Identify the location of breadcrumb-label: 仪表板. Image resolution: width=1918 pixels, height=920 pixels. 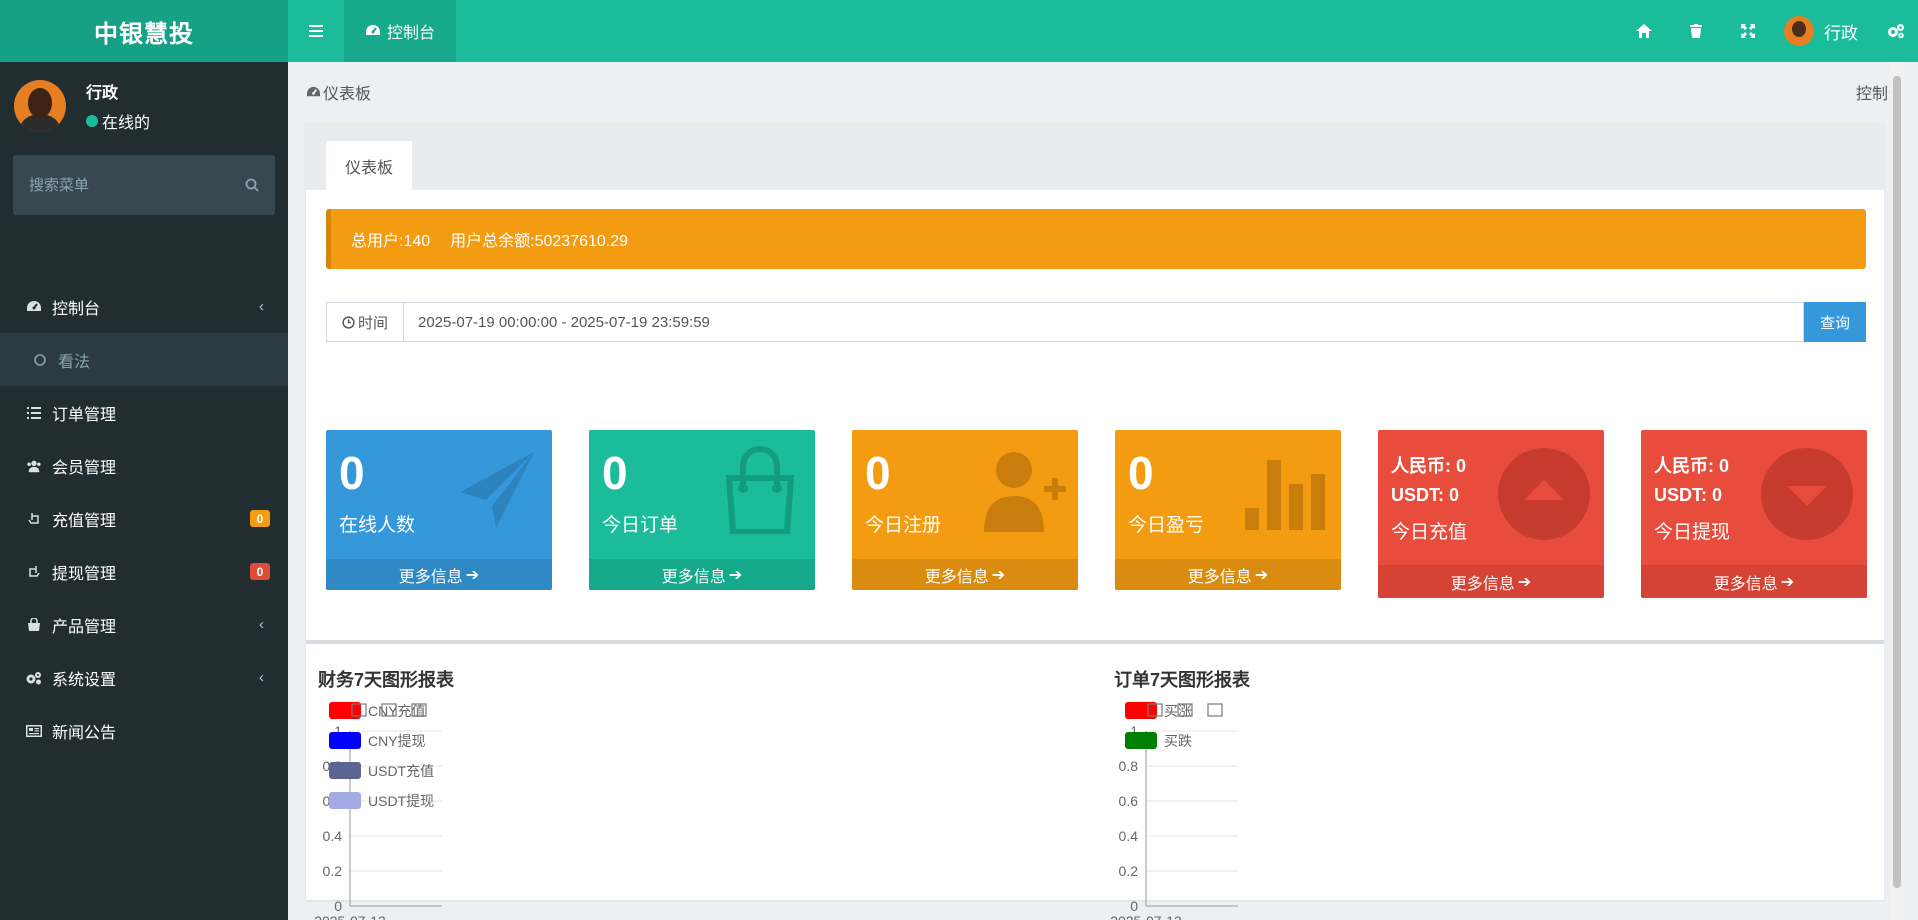
(347, 94).